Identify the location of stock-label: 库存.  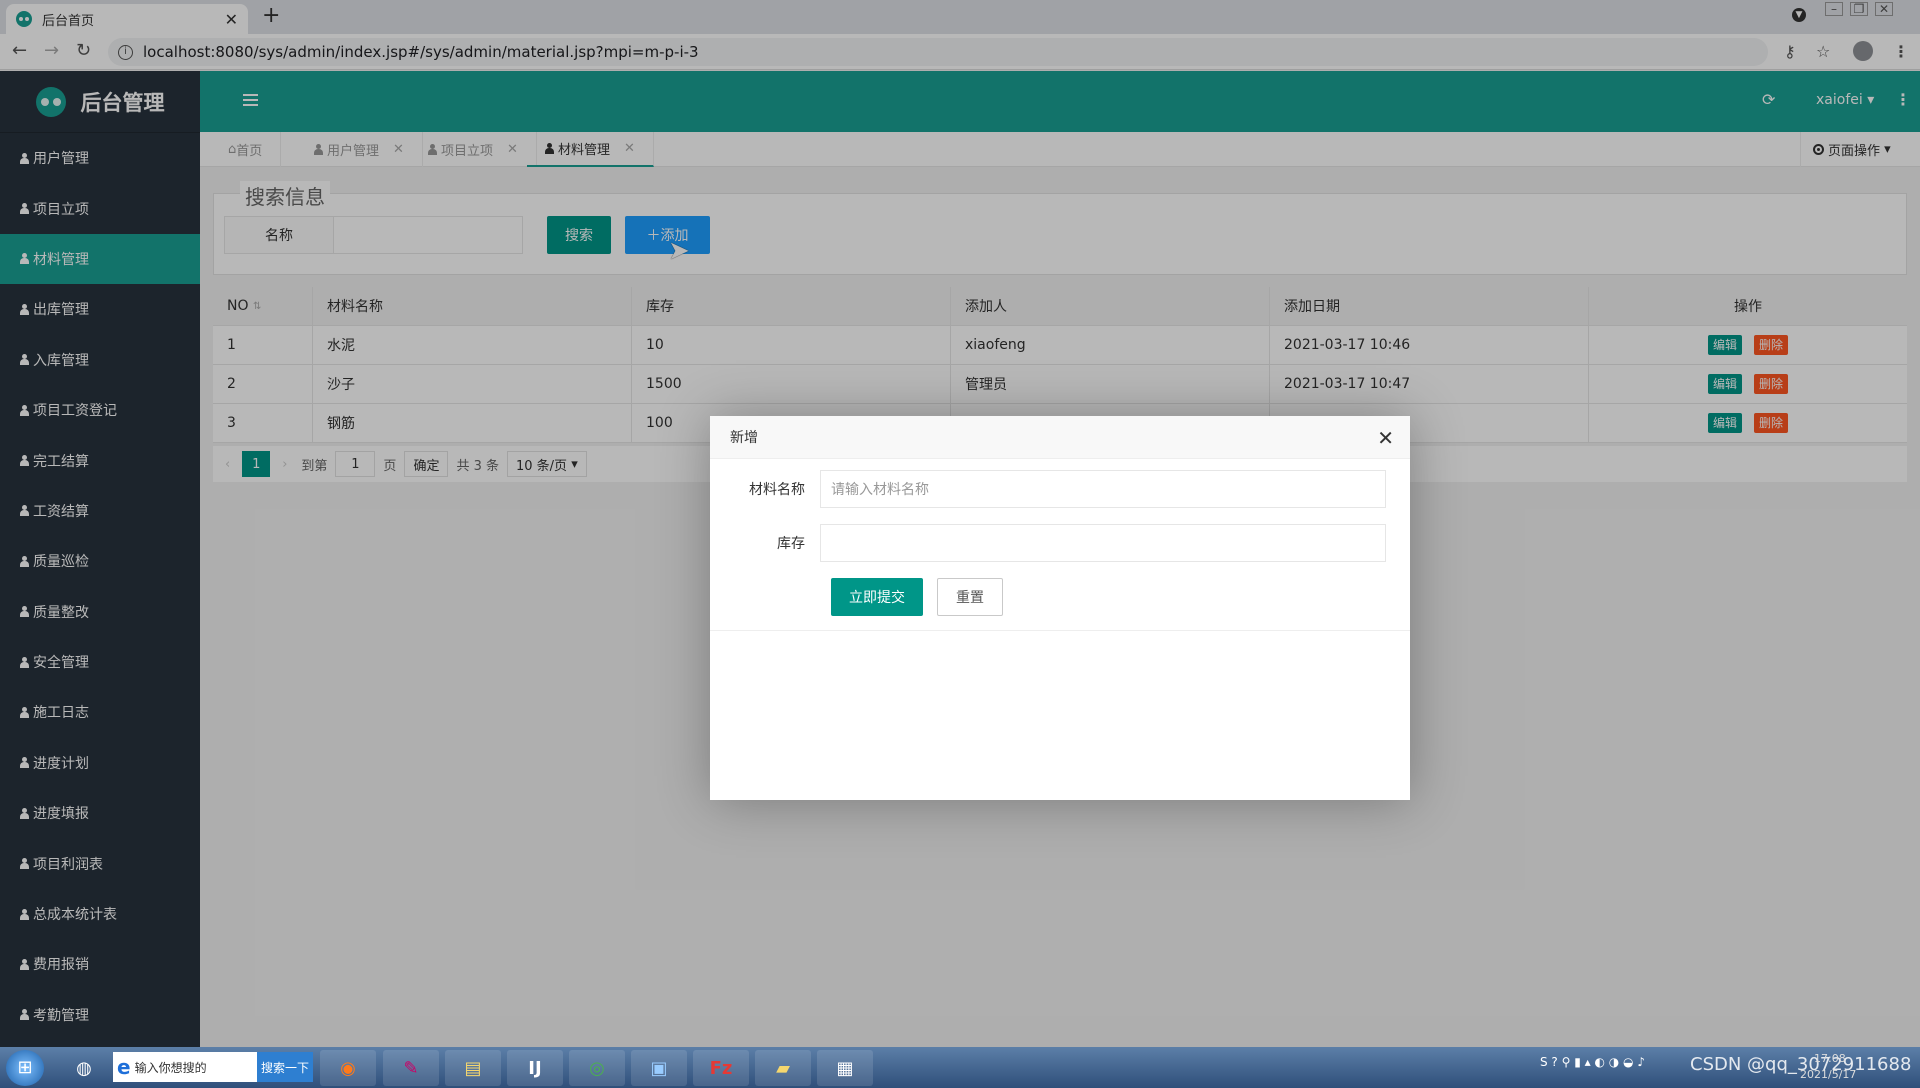
(791, 544).